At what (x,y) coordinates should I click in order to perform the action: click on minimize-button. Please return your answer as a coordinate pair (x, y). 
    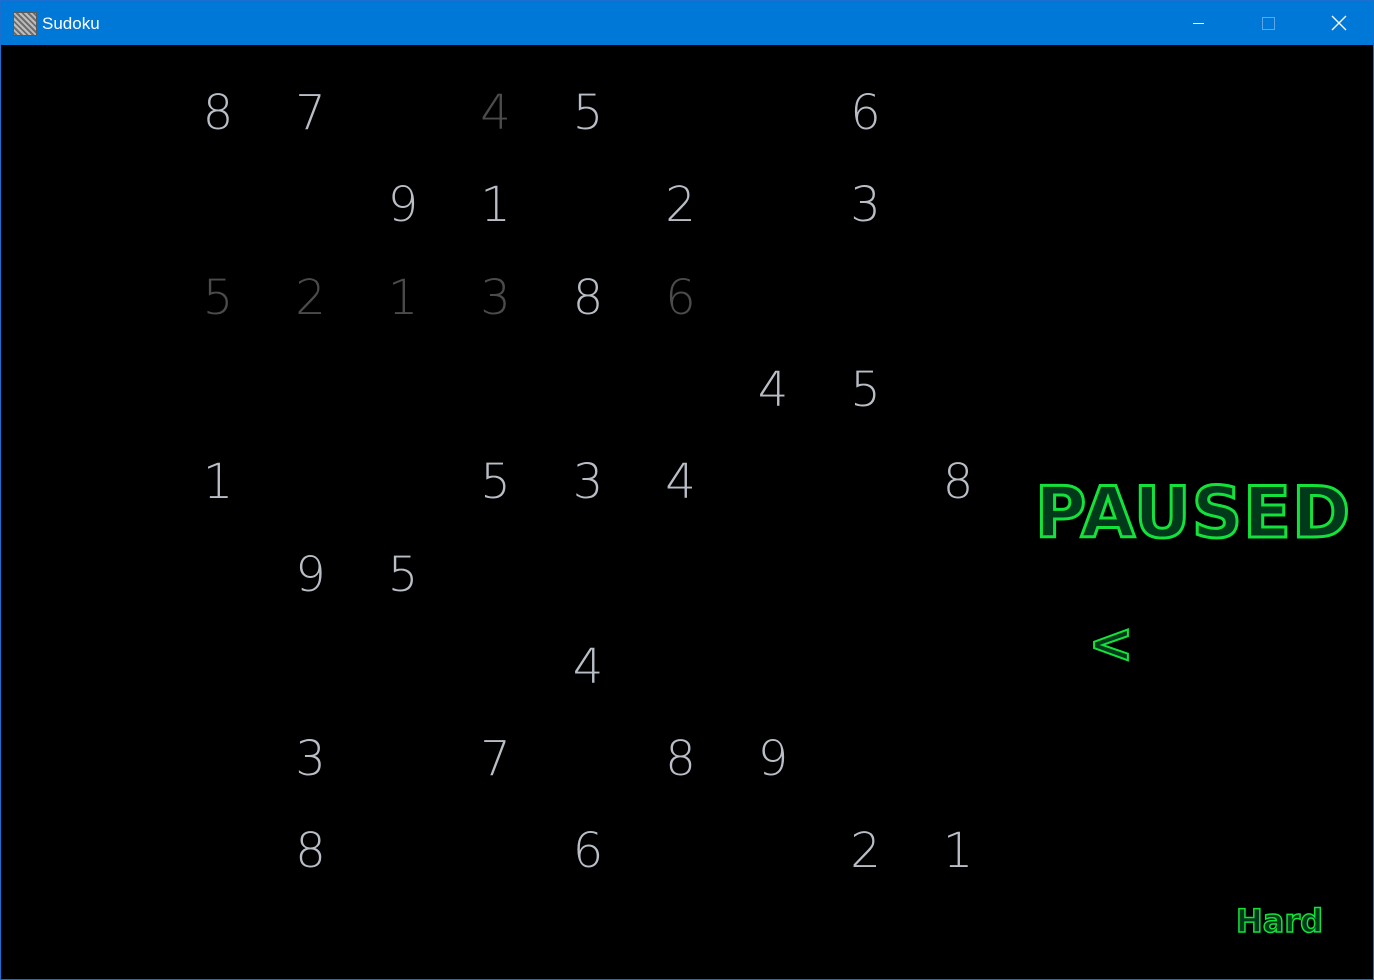
    Looking at the image, I should click on (1199, 23).